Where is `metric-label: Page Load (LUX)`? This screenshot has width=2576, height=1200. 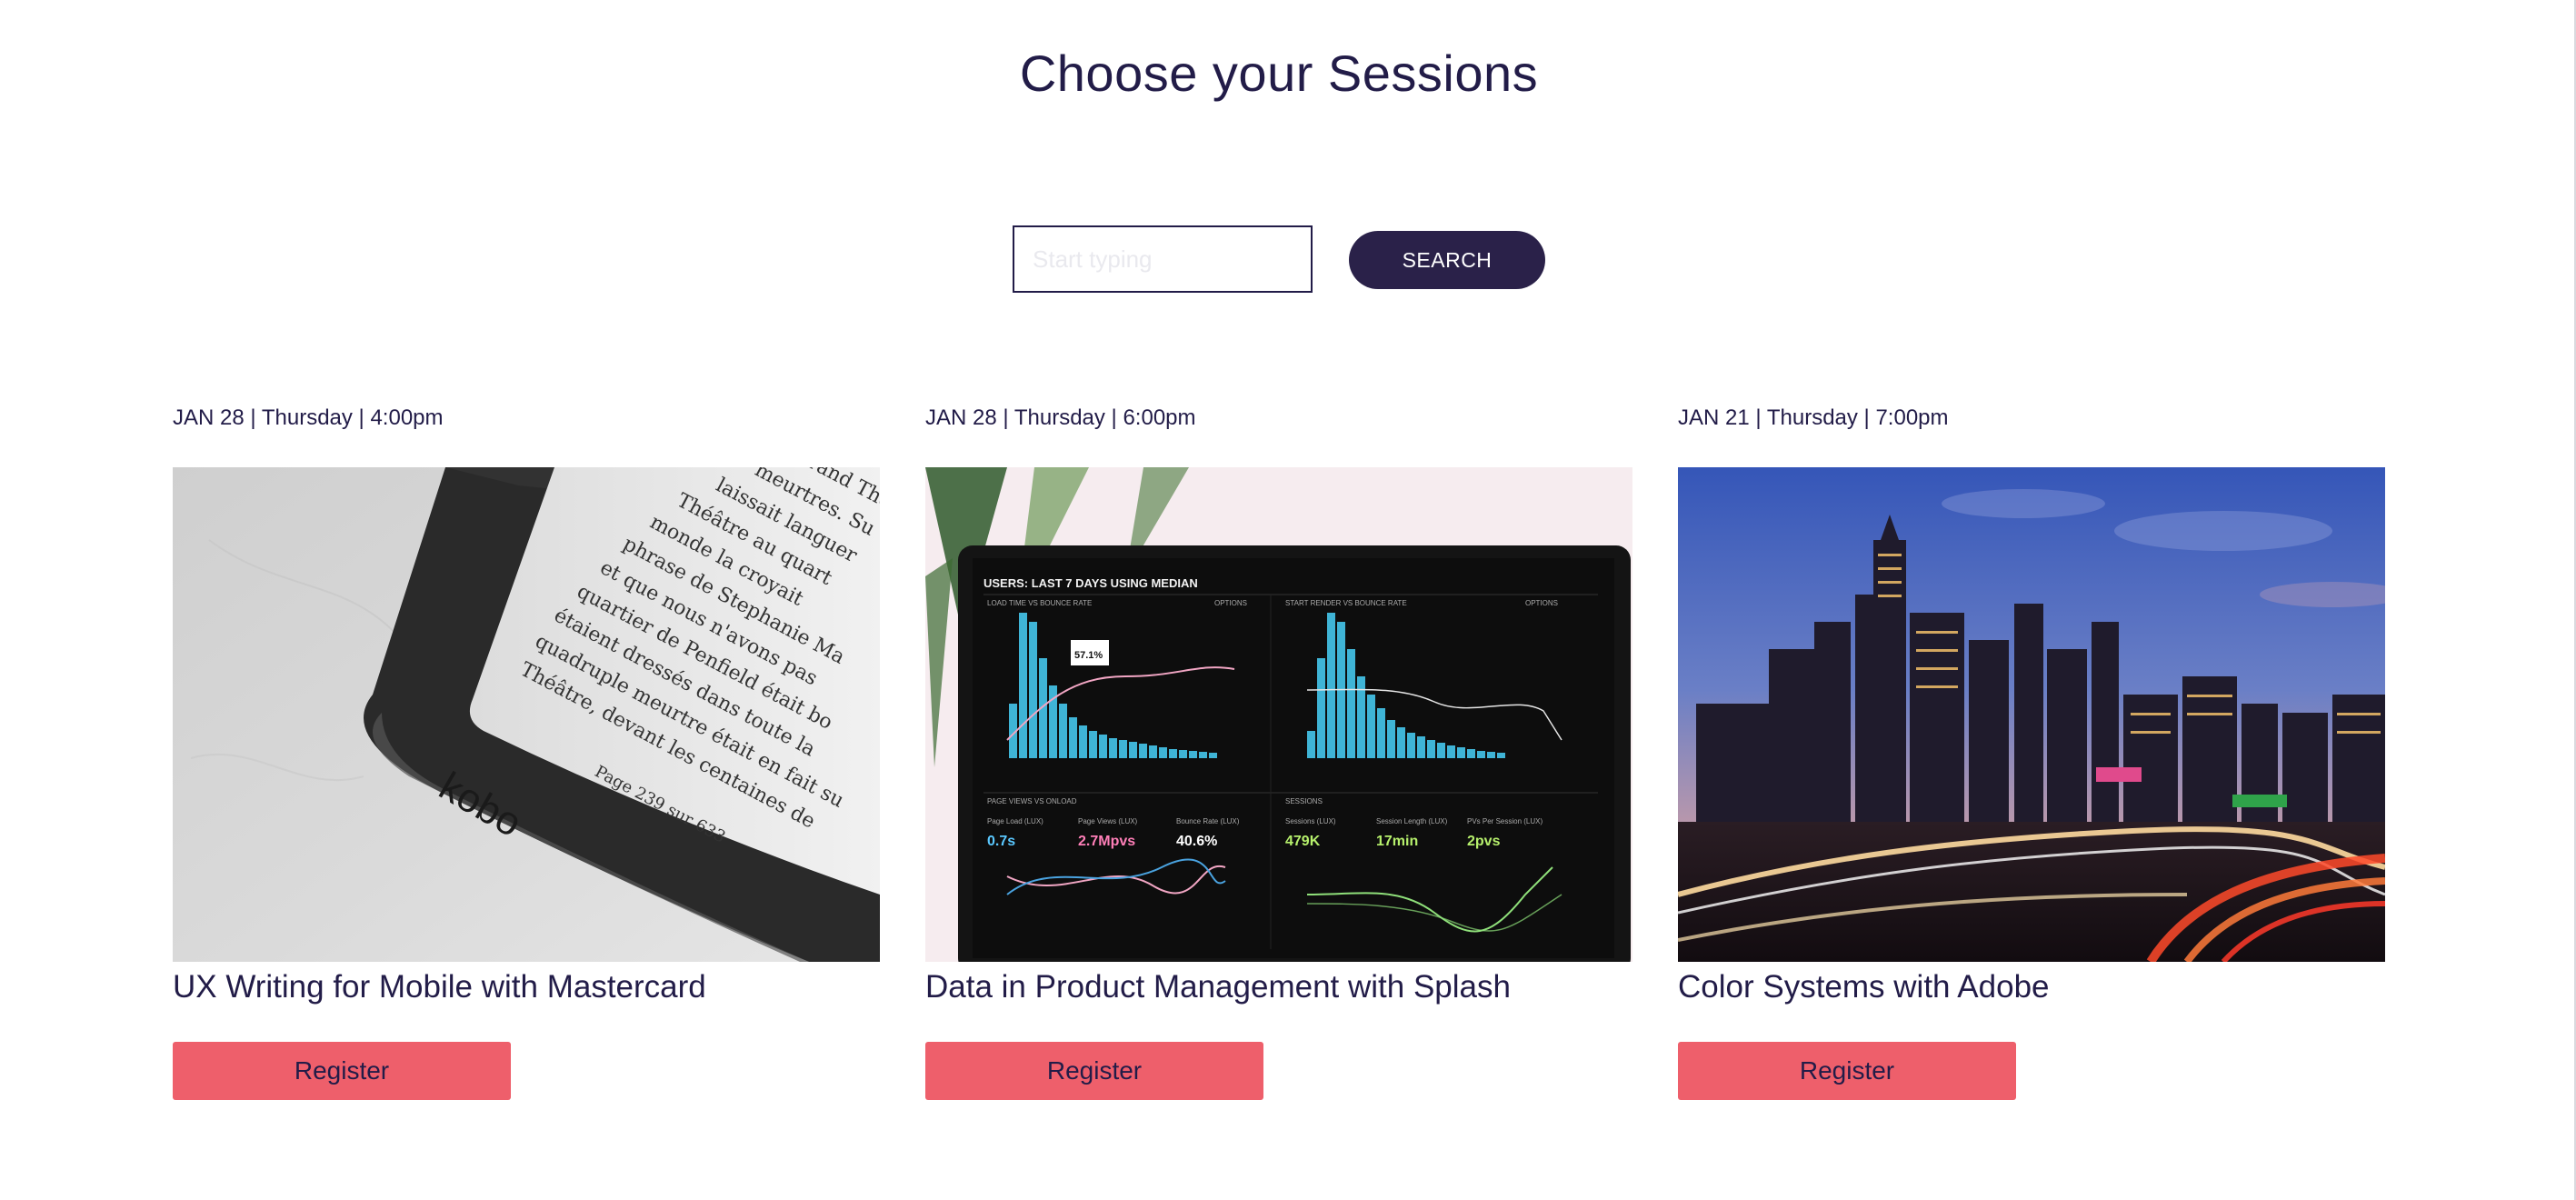 metric-label: Page Load (LUX) is located at coordinates (1015, 821).